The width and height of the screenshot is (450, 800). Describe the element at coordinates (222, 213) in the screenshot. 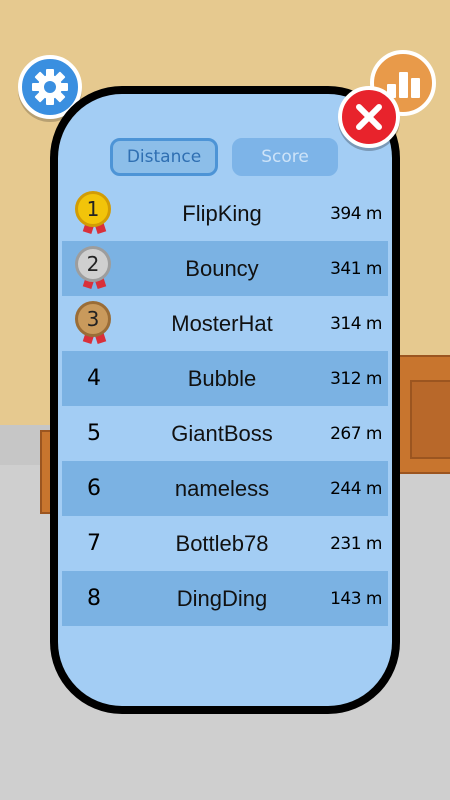

I see `player-name: FlipKing` at that location.